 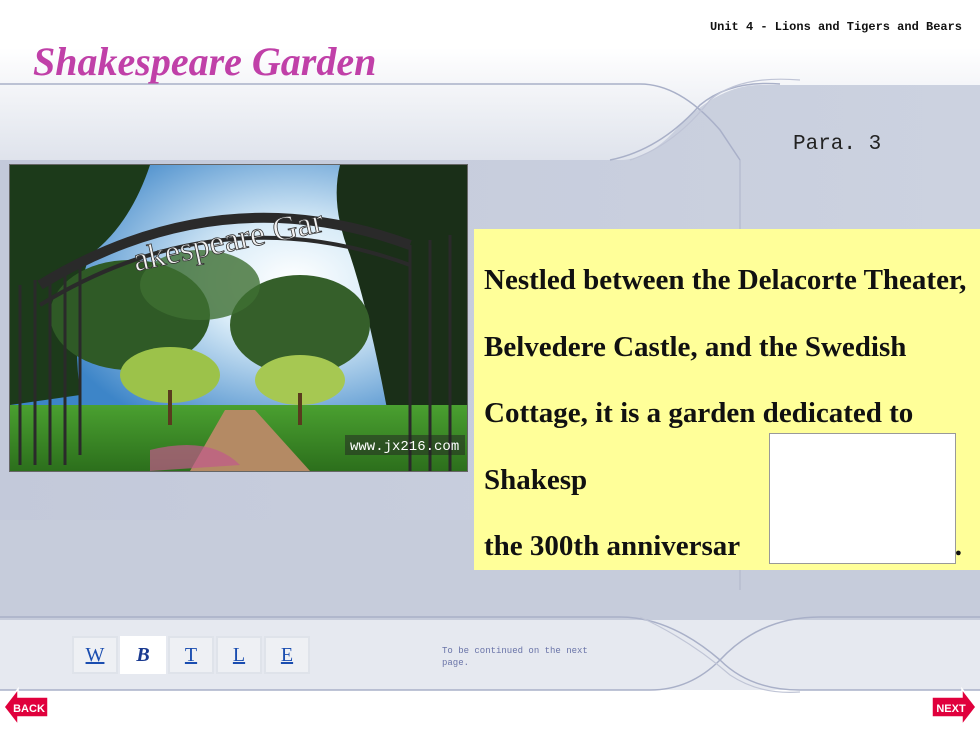 I want to click on paragraph-label: Para. 3, so click(x=837, y=144).